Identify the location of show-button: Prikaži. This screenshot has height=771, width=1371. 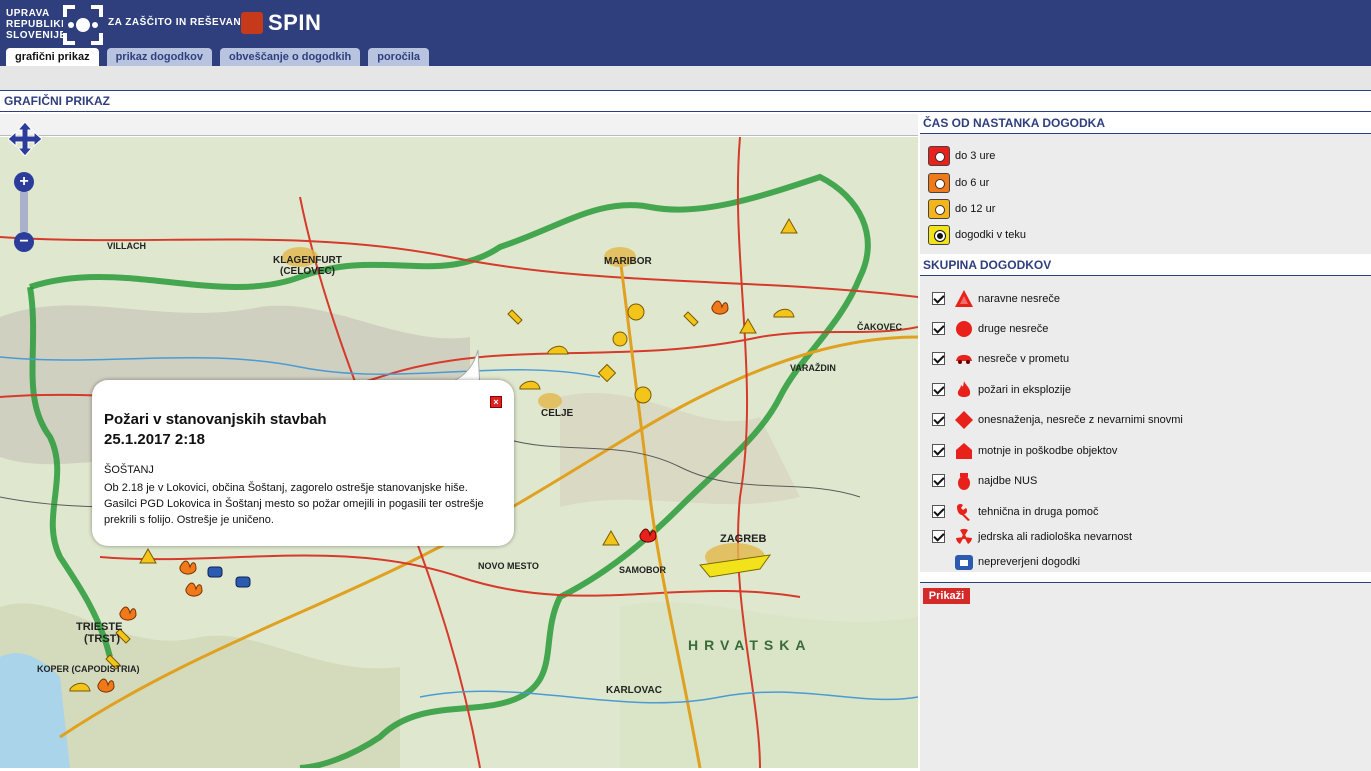
(946, 596).